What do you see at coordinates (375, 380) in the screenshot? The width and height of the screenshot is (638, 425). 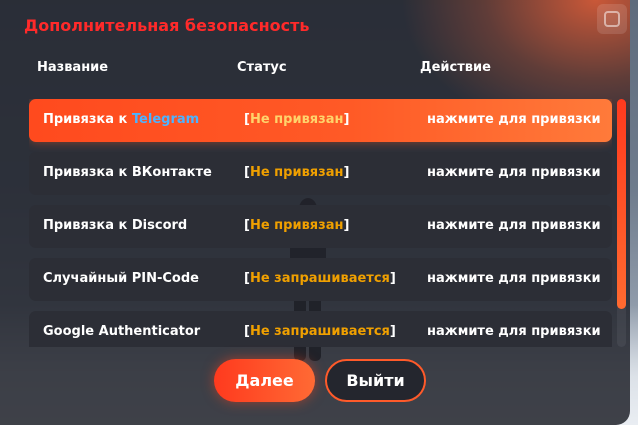 I see `exit-button: Выйти` at bounding box center [375, 380].